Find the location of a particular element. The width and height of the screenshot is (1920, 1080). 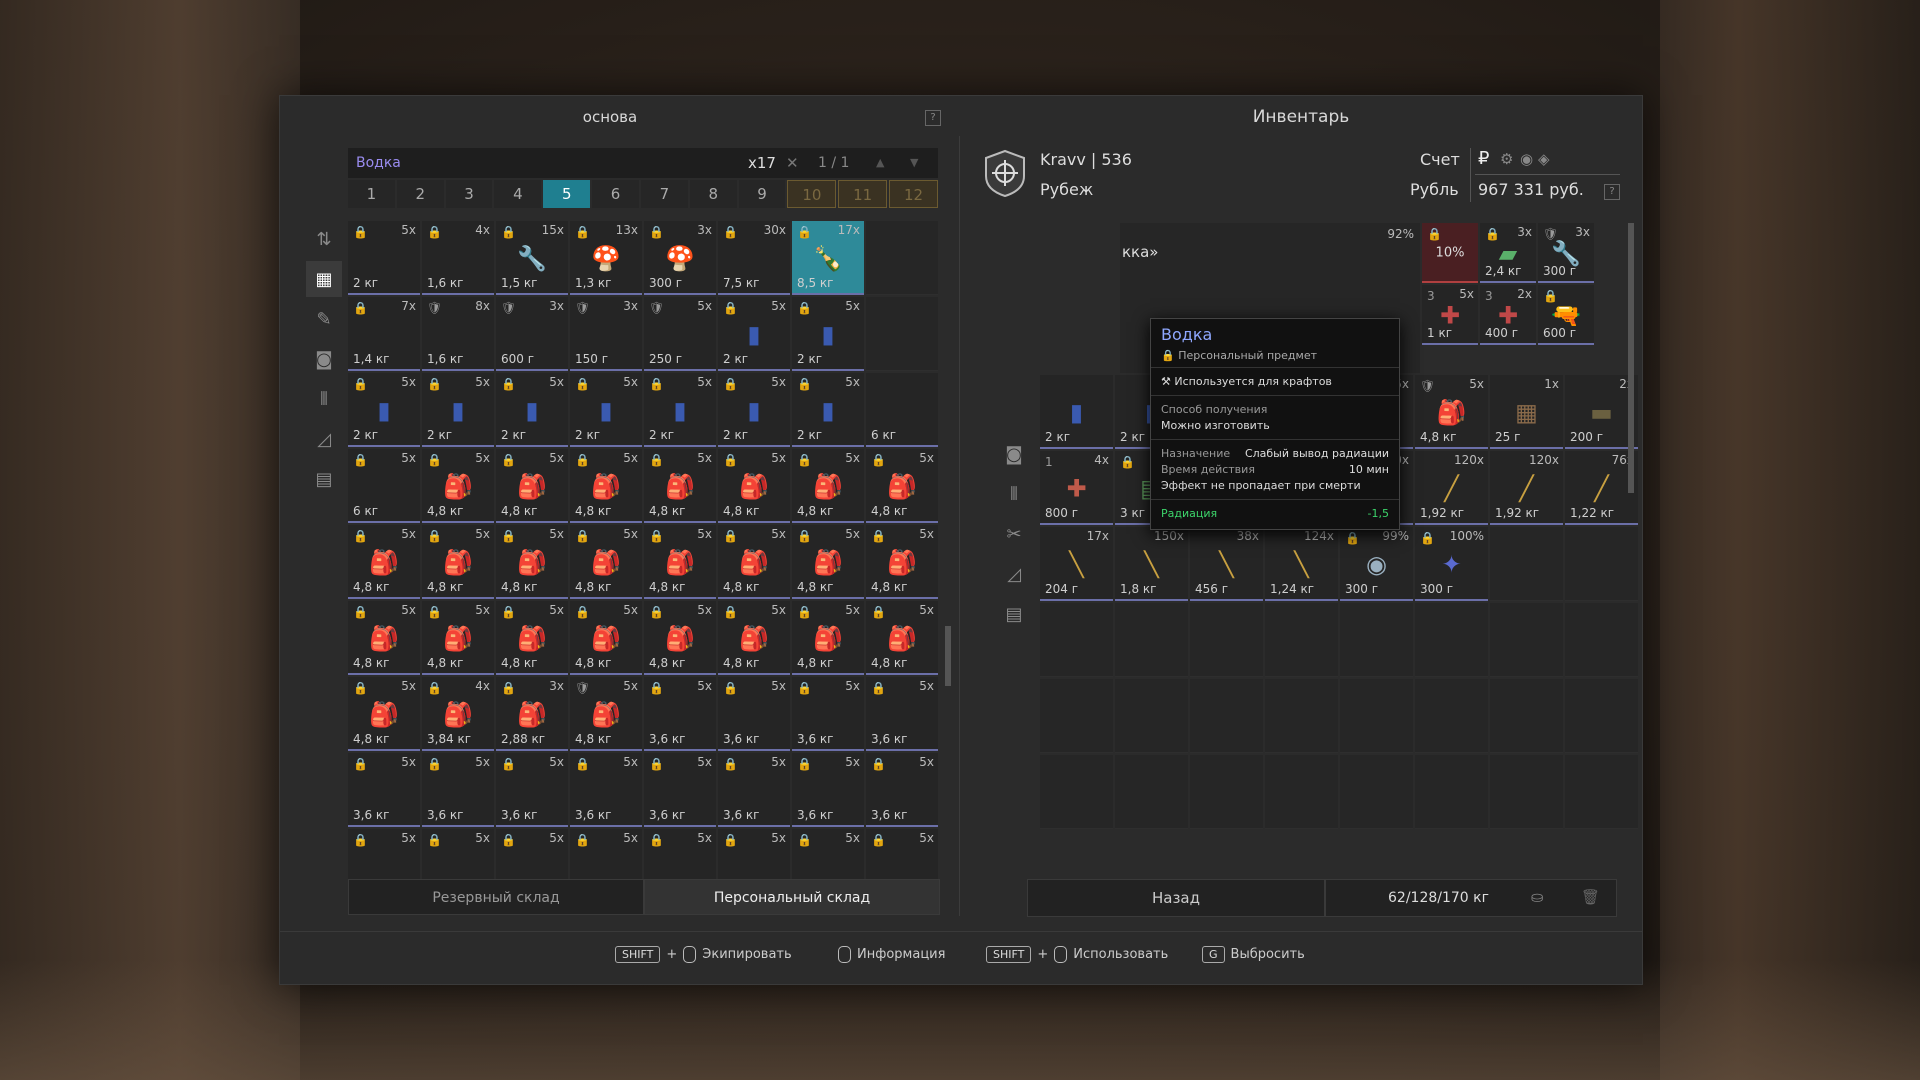

tab-page-6: 6 is located at coordinates (615, 194).